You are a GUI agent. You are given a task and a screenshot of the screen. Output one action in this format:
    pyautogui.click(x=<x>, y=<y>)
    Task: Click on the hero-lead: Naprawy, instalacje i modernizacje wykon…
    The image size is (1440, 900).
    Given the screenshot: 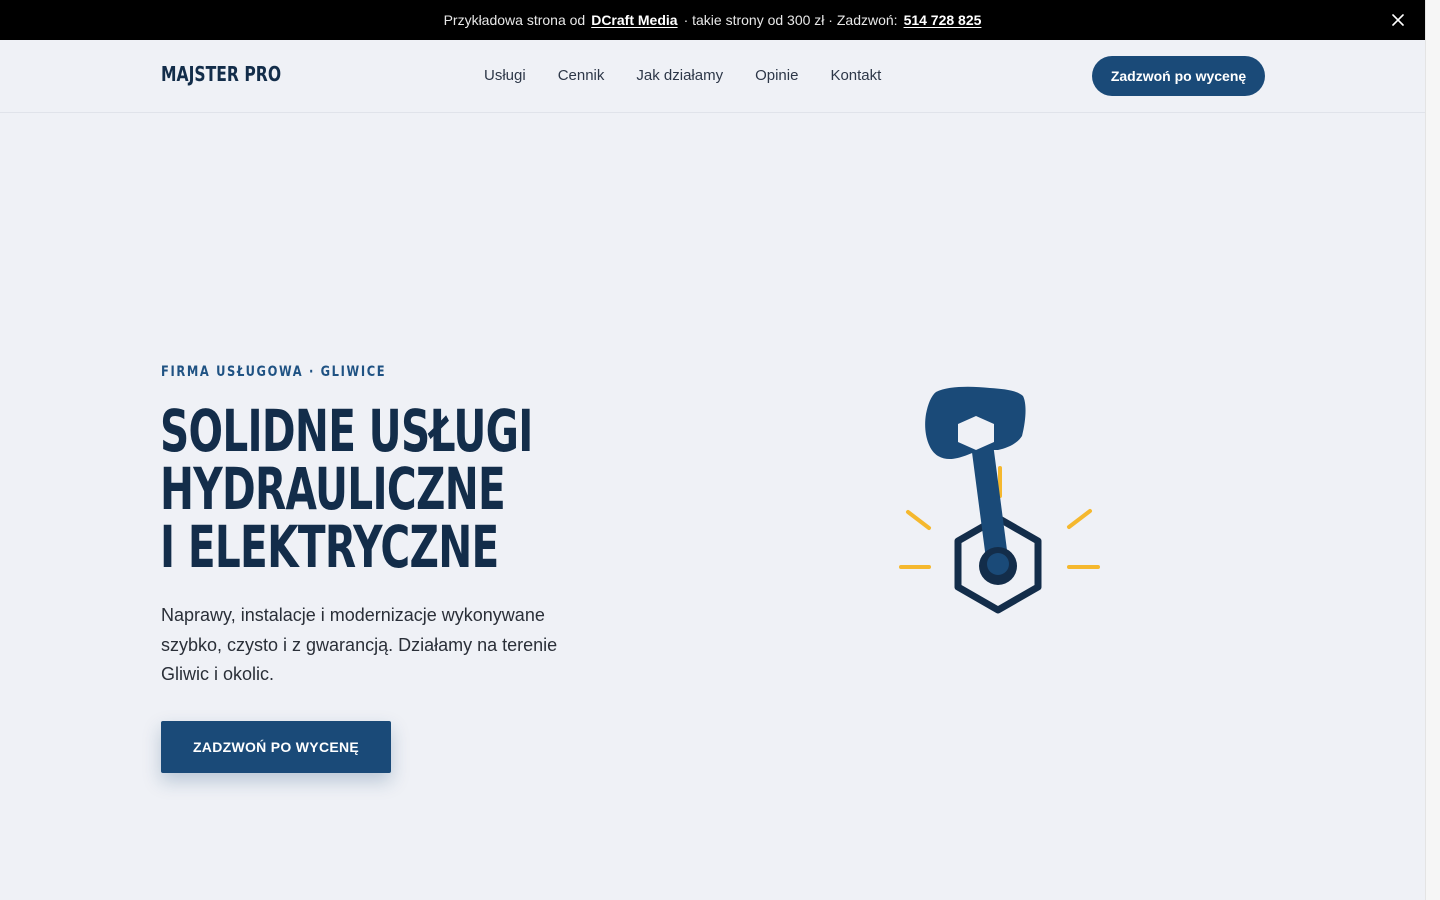 What is the action you would take?
    pyautogui.click(x=359, y=644)
    